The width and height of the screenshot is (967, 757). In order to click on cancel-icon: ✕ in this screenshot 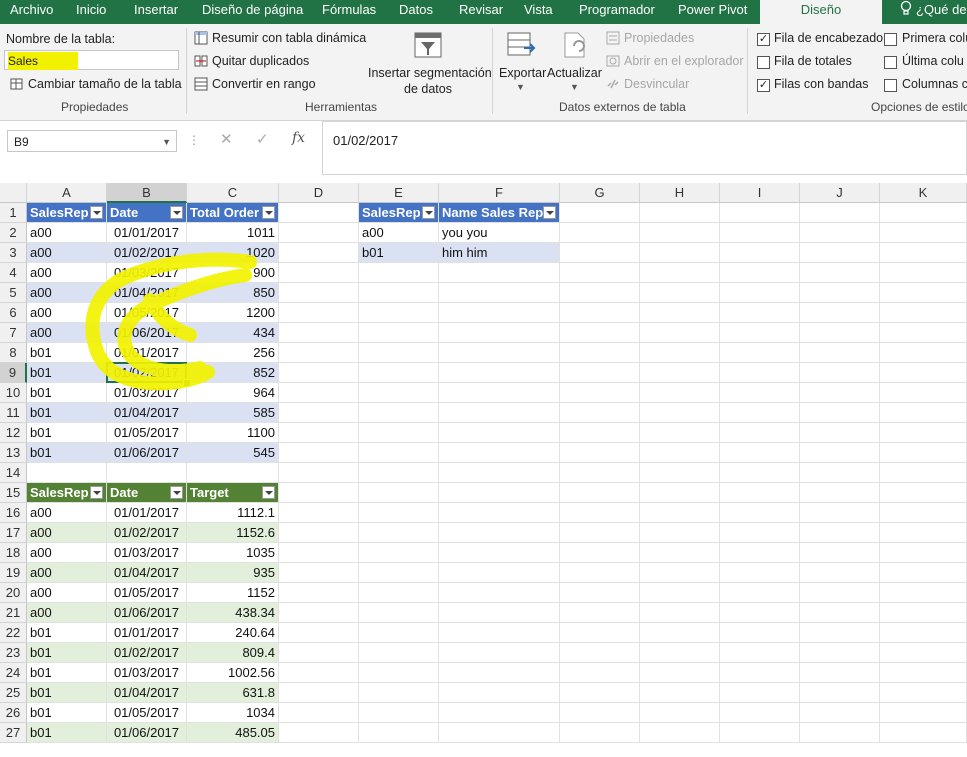, I will do `click(226, 139)`.